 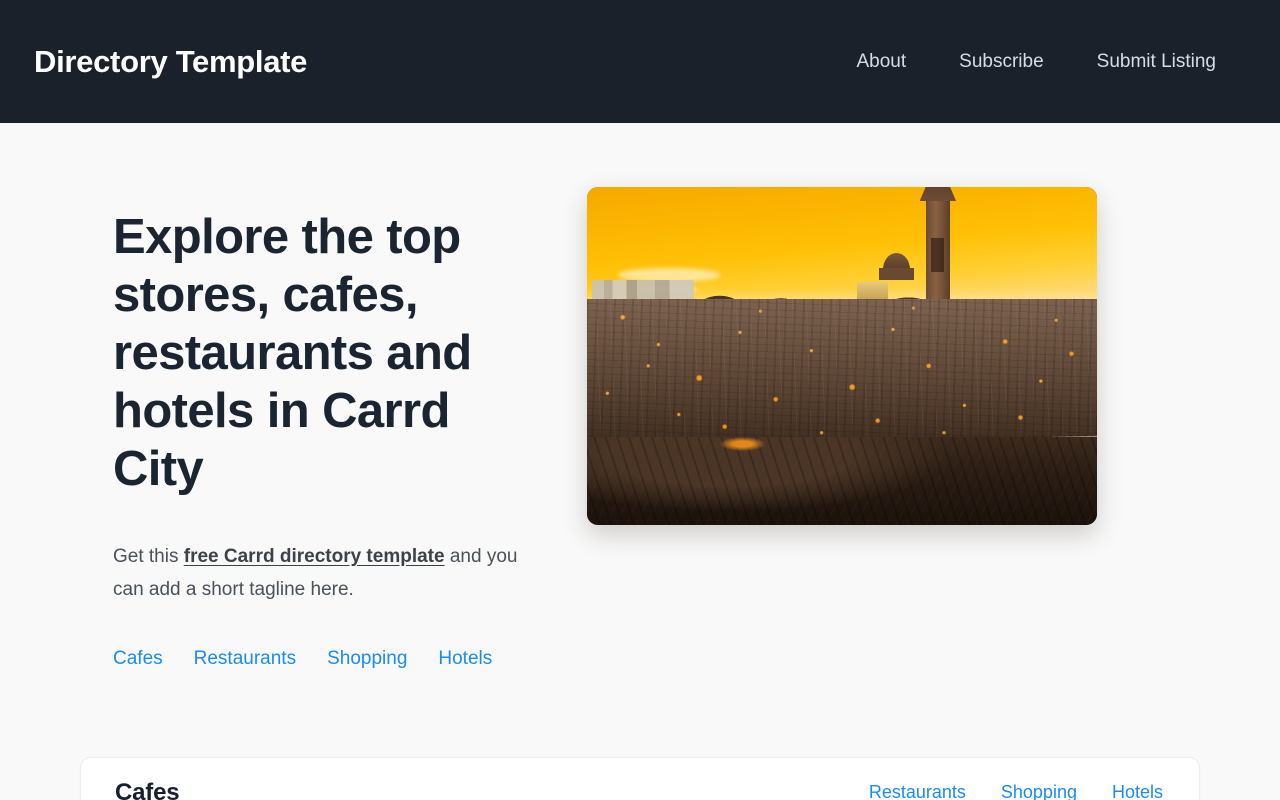 I want to click on hero-image-window-lights, so click(x=842, y=374).